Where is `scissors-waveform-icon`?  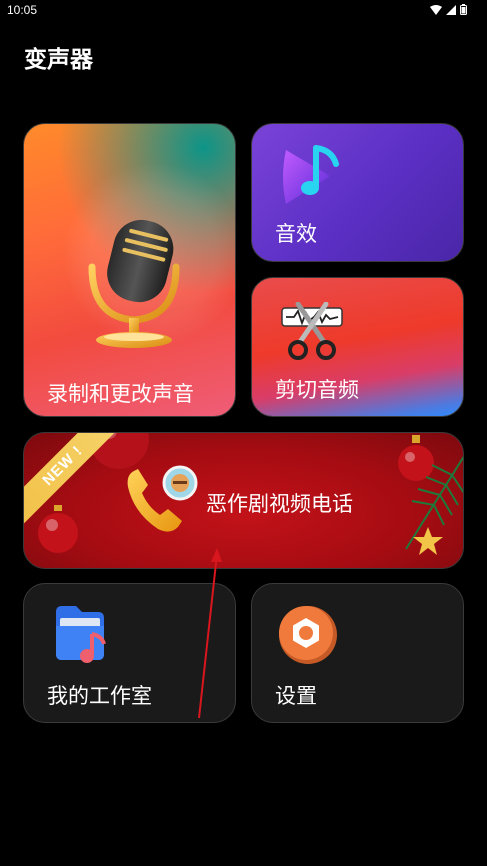 scissors-waveform-icon is located at coordinates (312, 331).